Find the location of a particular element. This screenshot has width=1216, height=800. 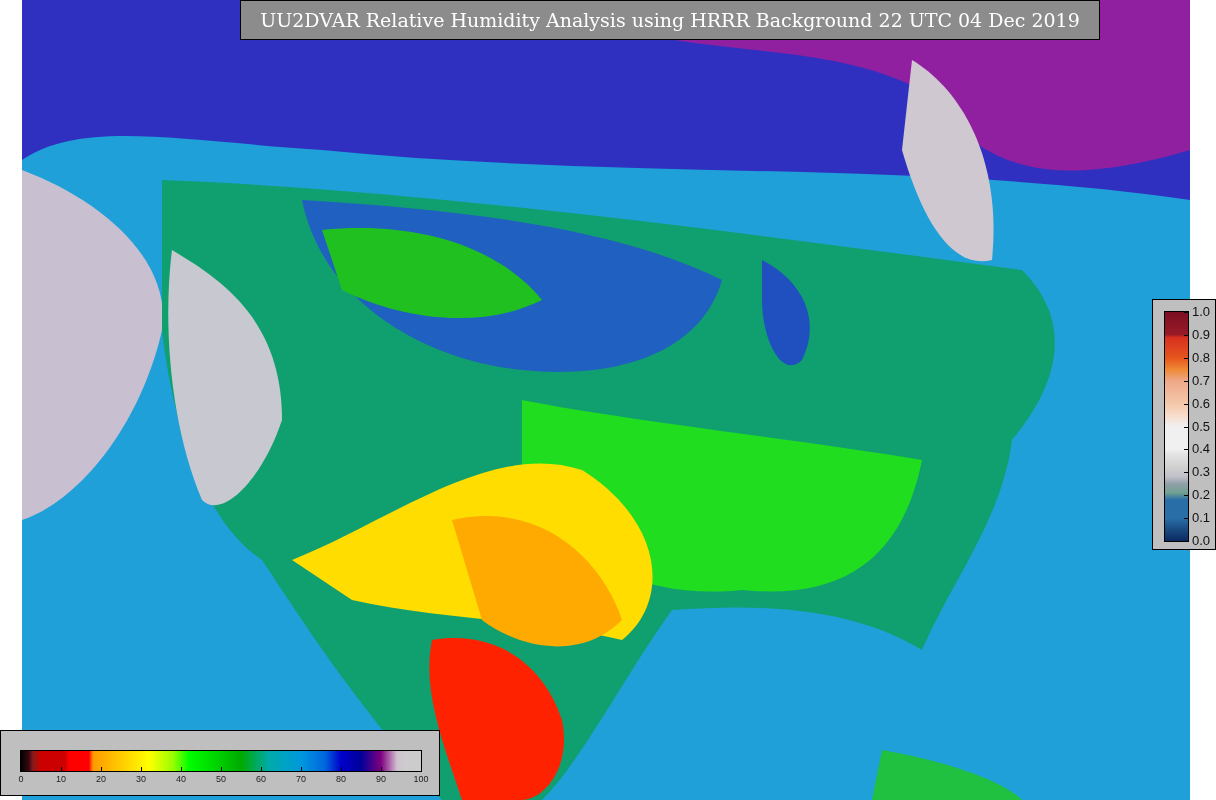

map-title: UU2DVAR Relative Humidity Analysis using HRRR Background 22 UTC 04 Dec 2019 is located at coordinates (670, 20).